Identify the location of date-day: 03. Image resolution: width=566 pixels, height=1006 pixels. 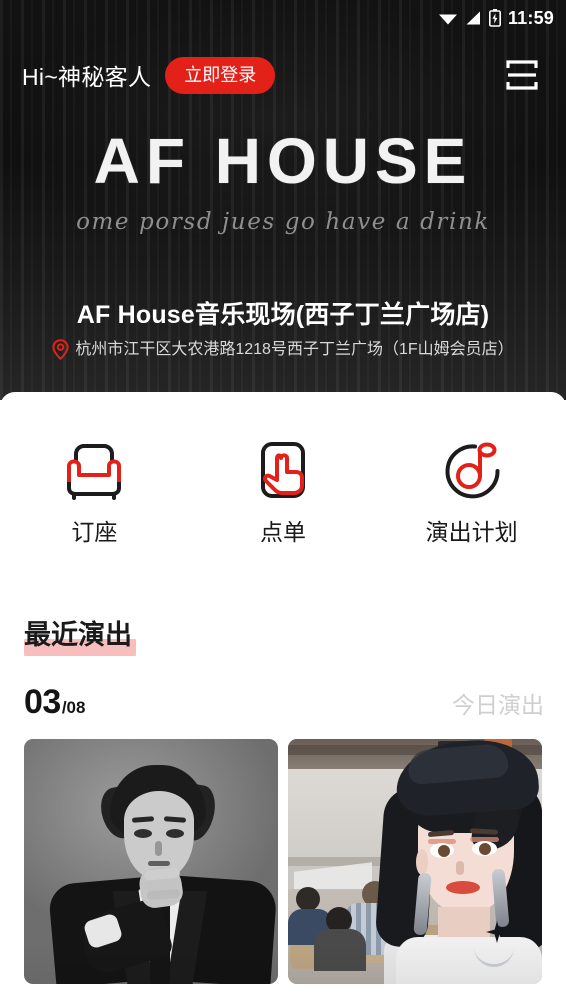
(42, 702).